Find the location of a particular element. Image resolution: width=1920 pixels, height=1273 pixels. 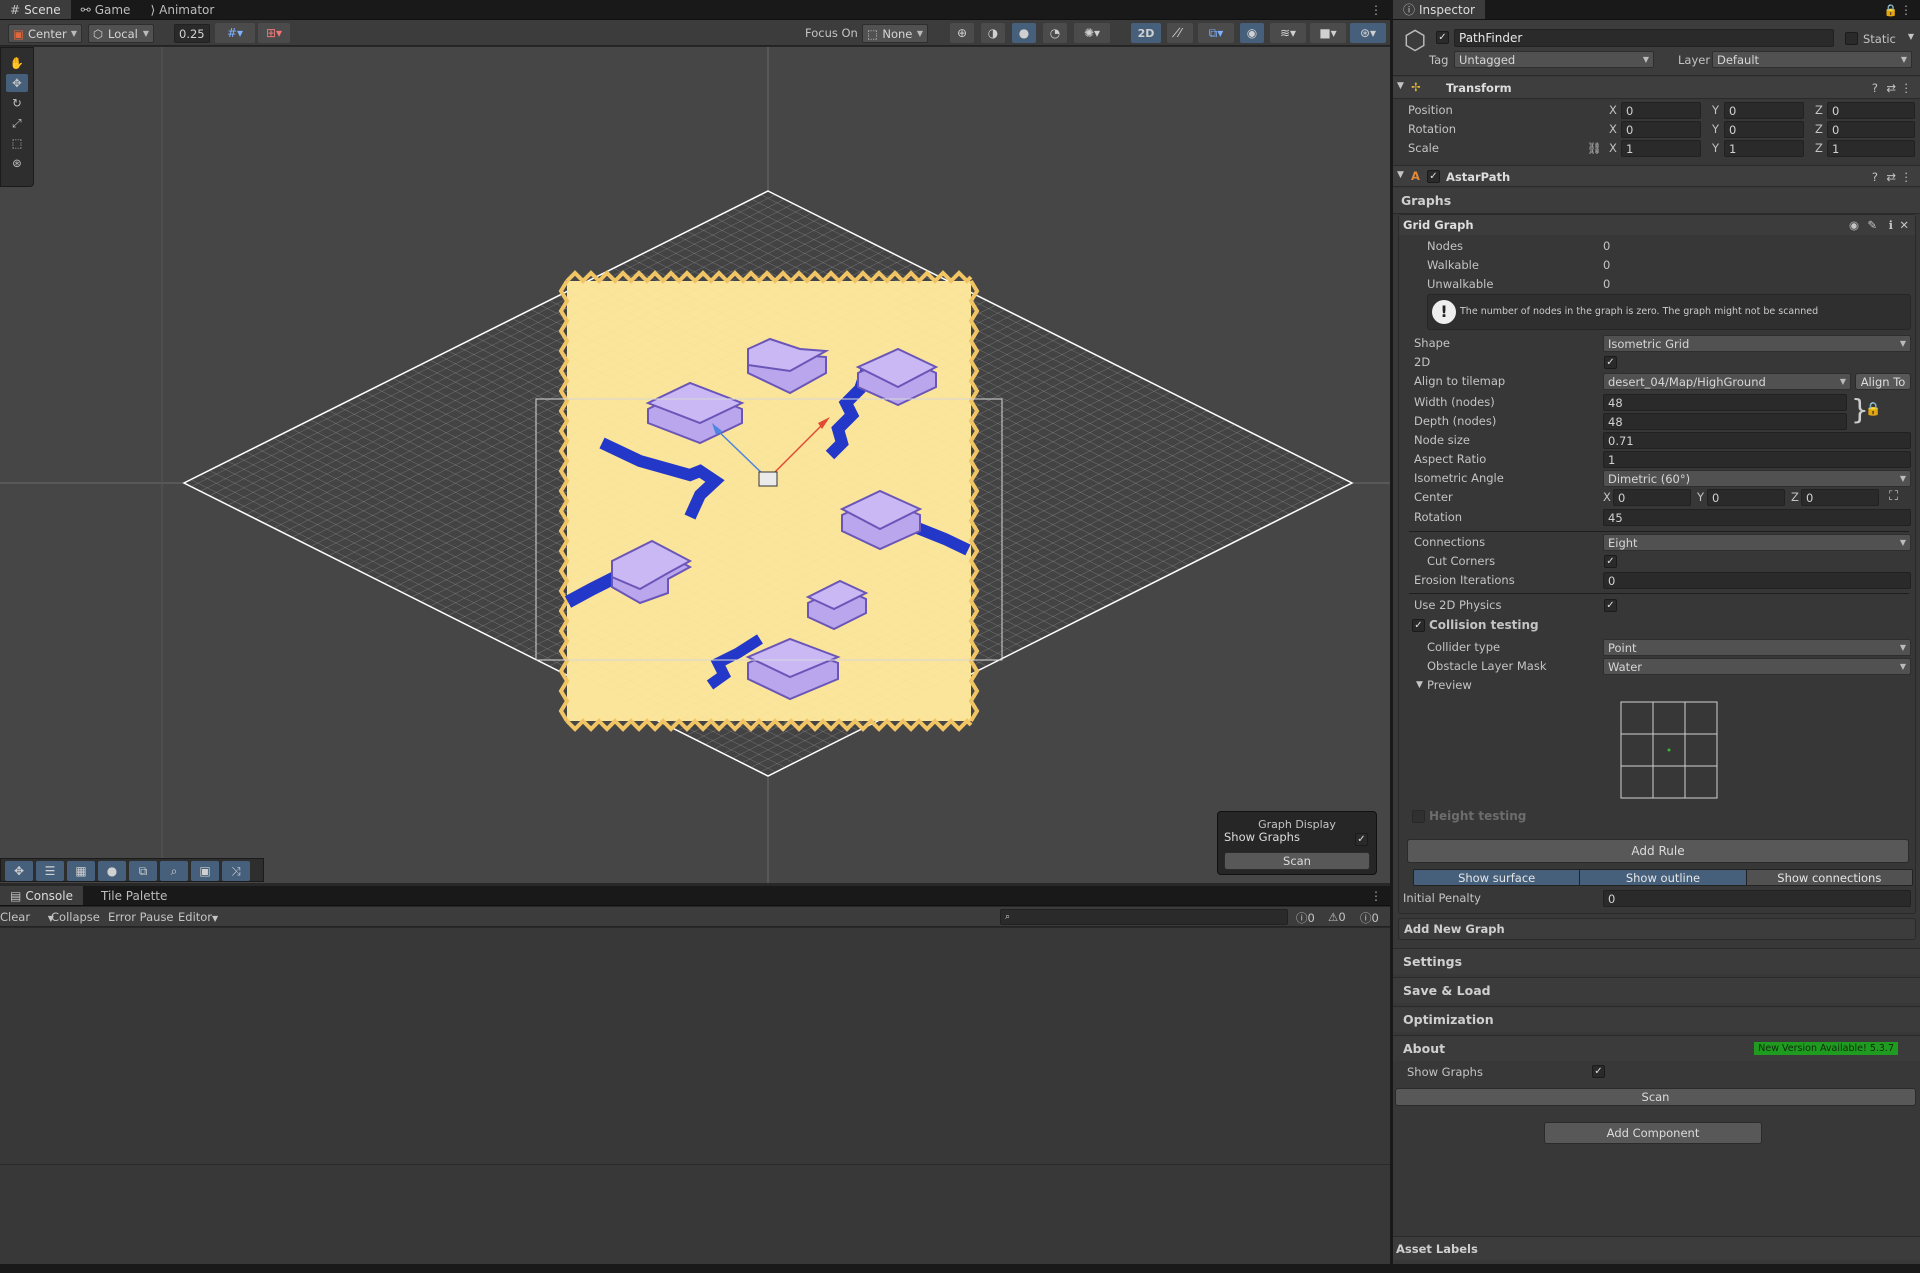

scale-tool-icon: ⤢ is located at coordinates (17, 123).